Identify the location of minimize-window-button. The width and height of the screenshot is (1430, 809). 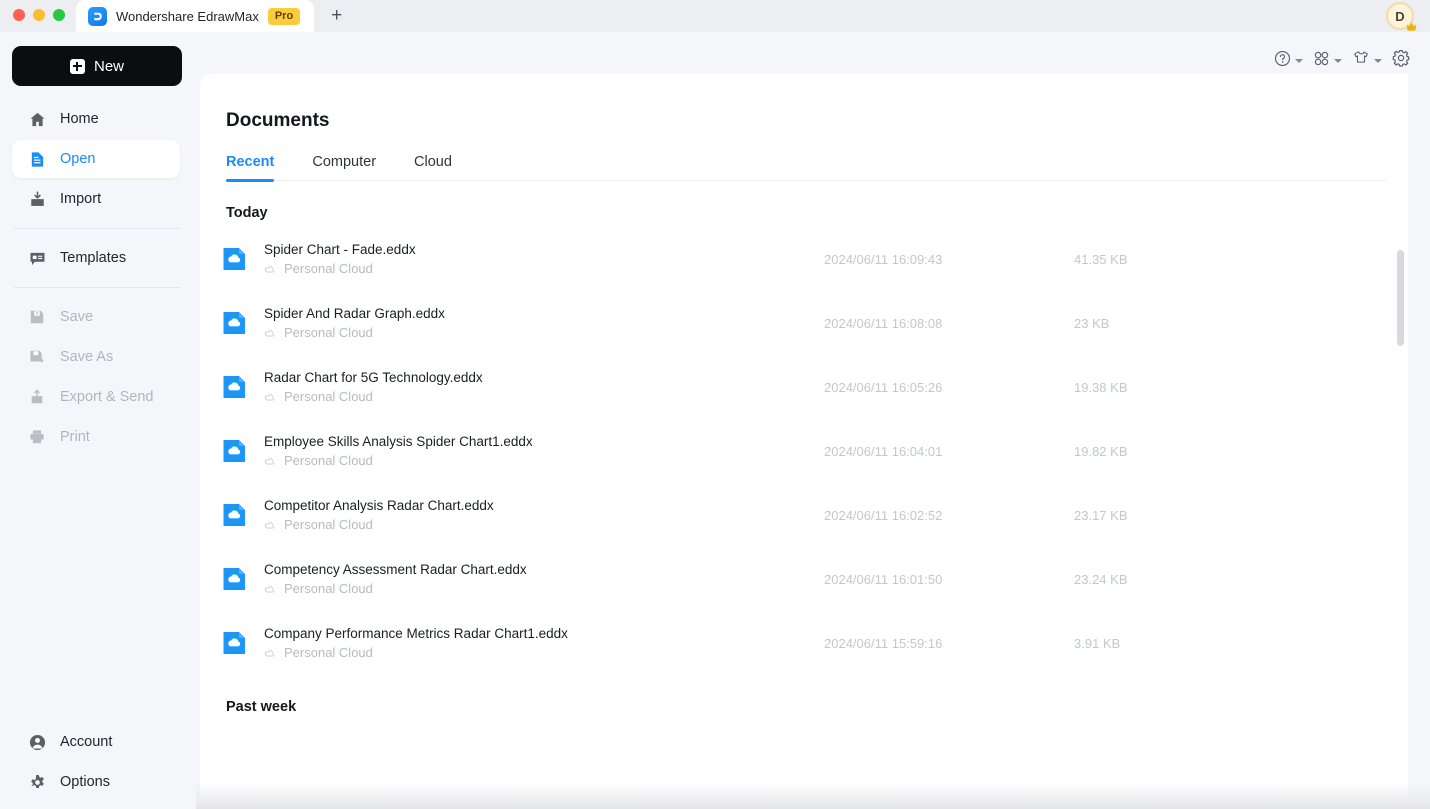
(39, 15).